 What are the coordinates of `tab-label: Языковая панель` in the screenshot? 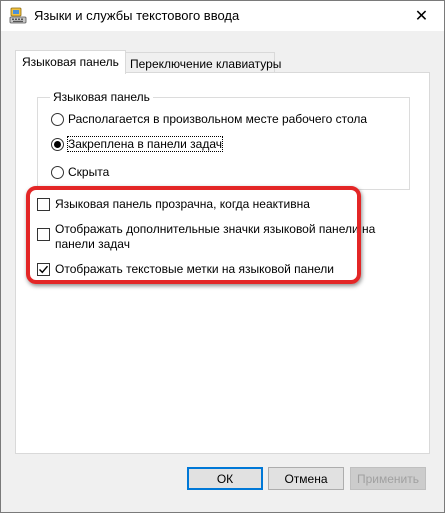 It's located at (70, 62).